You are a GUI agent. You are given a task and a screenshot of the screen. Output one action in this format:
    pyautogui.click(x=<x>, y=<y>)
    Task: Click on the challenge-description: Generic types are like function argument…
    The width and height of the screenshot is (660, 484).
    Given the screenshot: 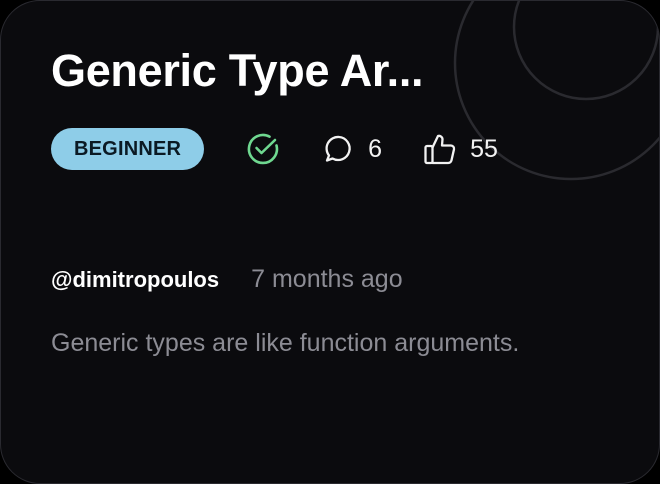 What is the action you would take?
    pyautogui.click(x=285, y=343)
    